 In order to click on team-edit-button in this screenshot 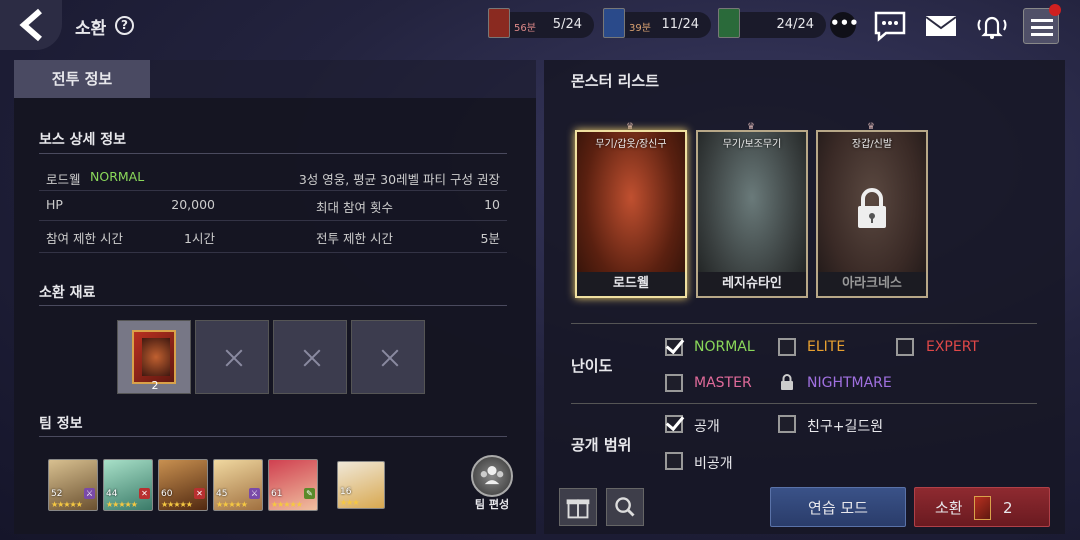, I will do `click(492, 476)`.